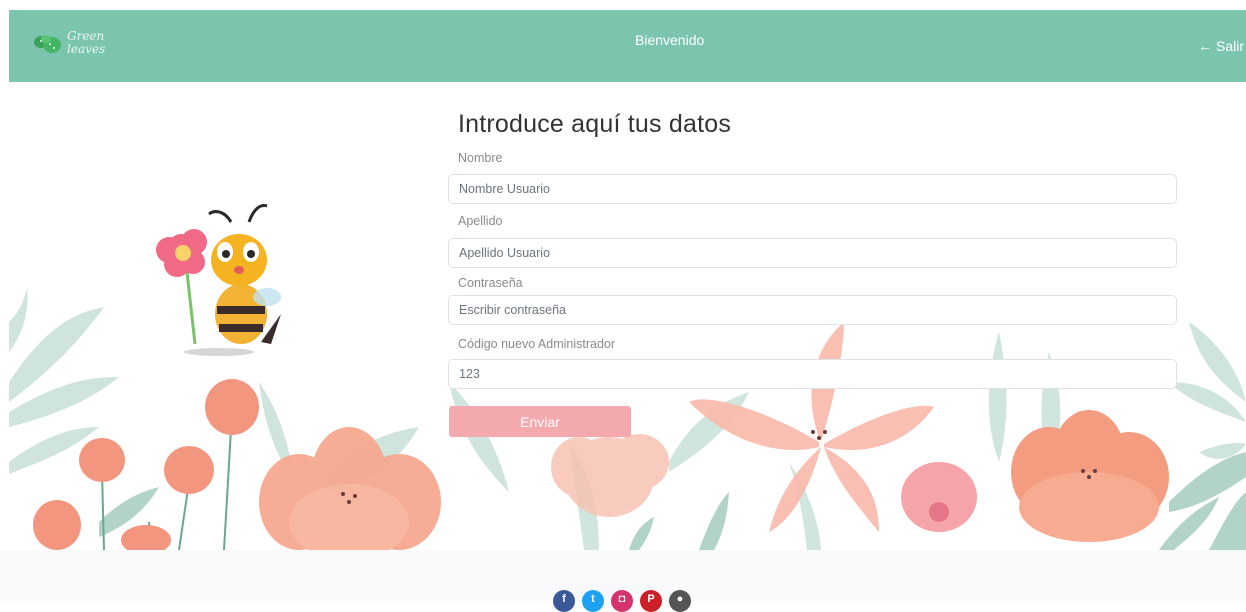 The height and width of the screenshot is (612, 1246). What do you see at coordinates (627, 46) in the screenshot?
I see `top-navbar: Green leaves Bienvenido ← Salir` at bounding box center [627, 46].